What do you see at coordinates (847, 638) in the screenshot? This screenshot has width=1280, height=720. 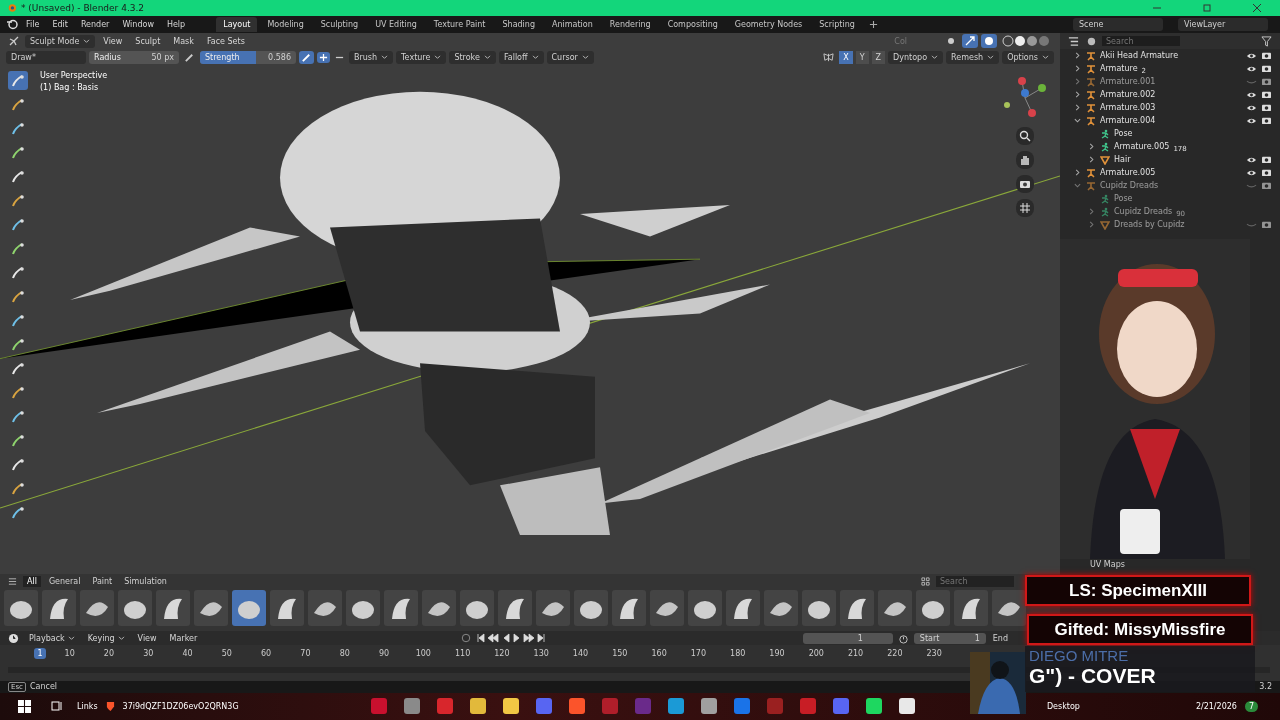 I see `current-frame-field: 1` at bounding box center [847, 638].